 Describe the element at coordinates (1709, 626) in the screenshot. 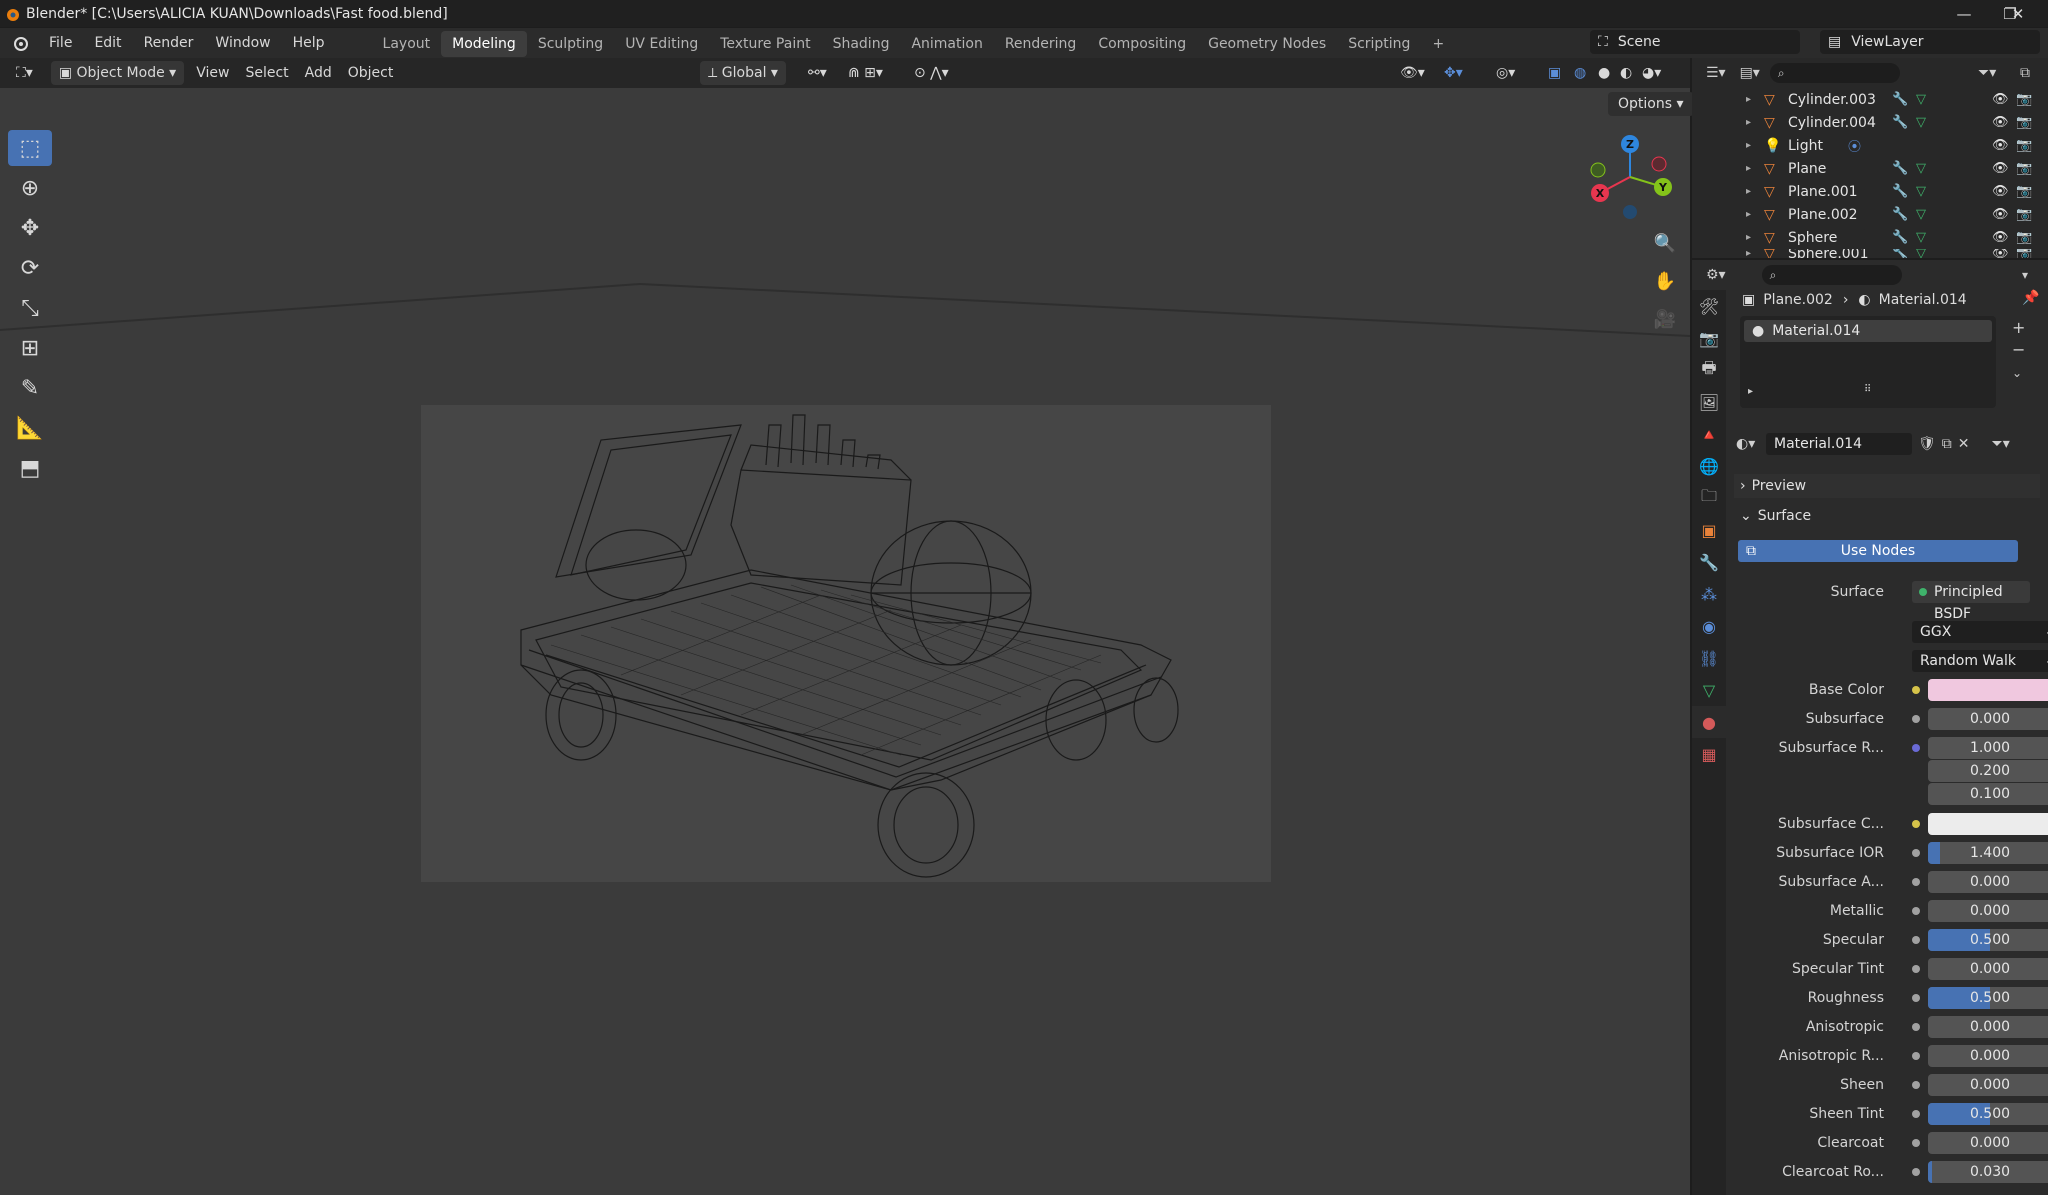

I see `tab-physics-icon: ◉` at that location.